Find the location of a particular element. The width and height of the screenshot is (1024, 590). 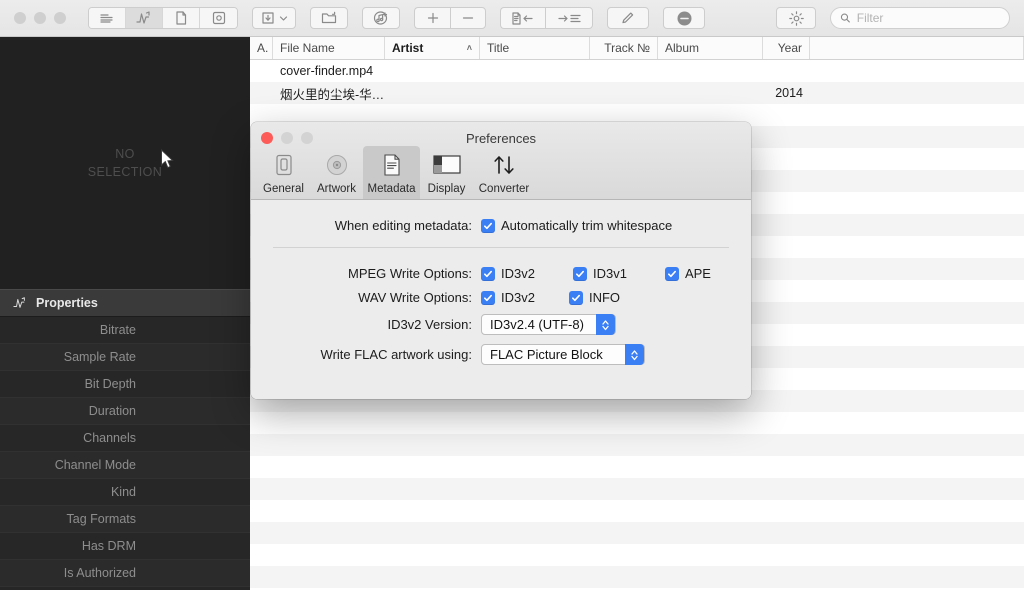

column-header-year: Year is located at coordinates (786, 48).